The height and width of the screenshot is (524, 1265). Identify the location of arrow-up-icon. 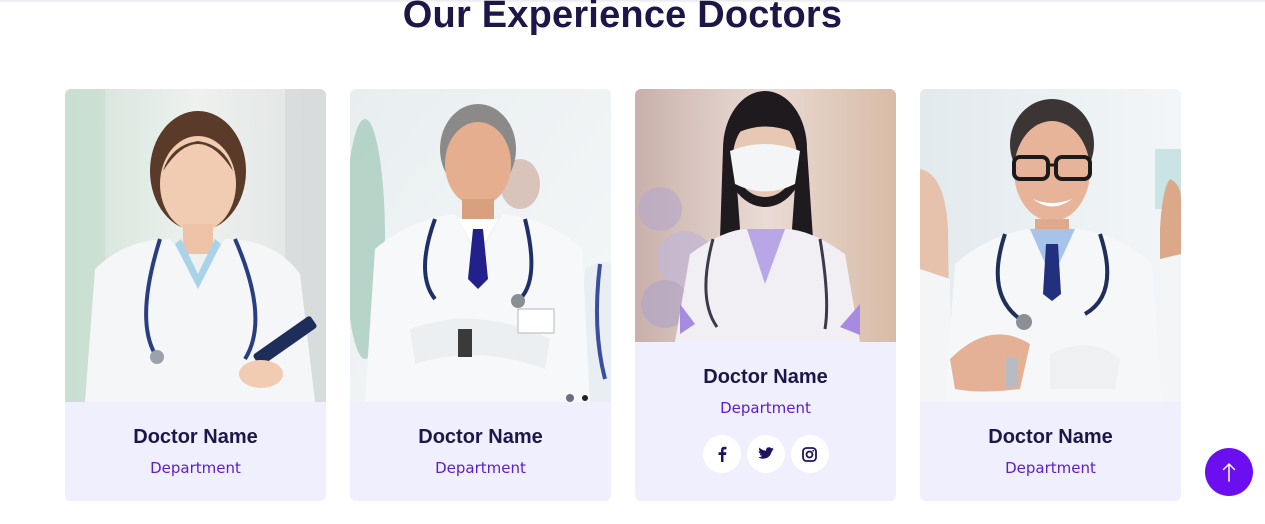
(1229, 472).